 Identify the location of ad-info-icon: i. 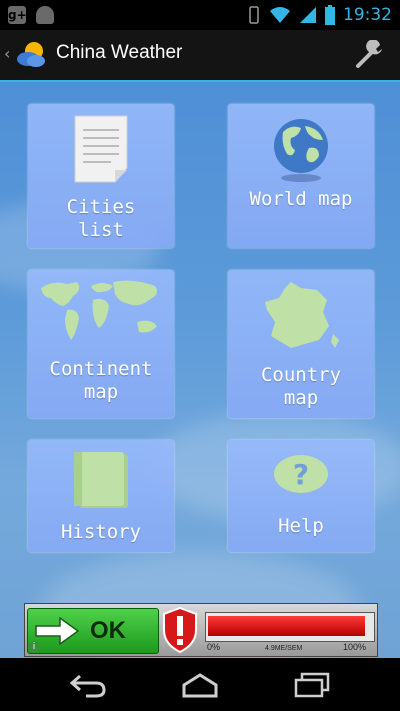
(34, 647).